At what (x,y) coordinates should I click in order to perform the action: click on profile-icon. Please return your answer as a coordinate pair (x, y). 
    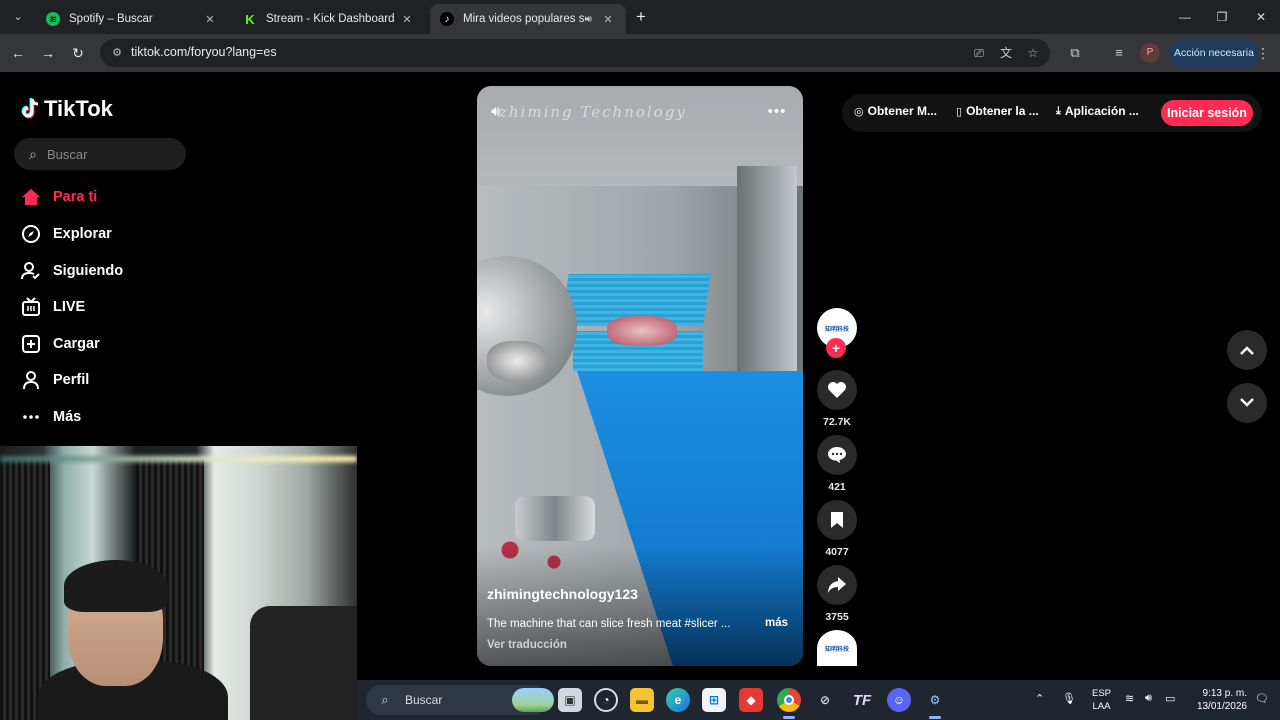
    Looking at the image, I should click on (31, 380).